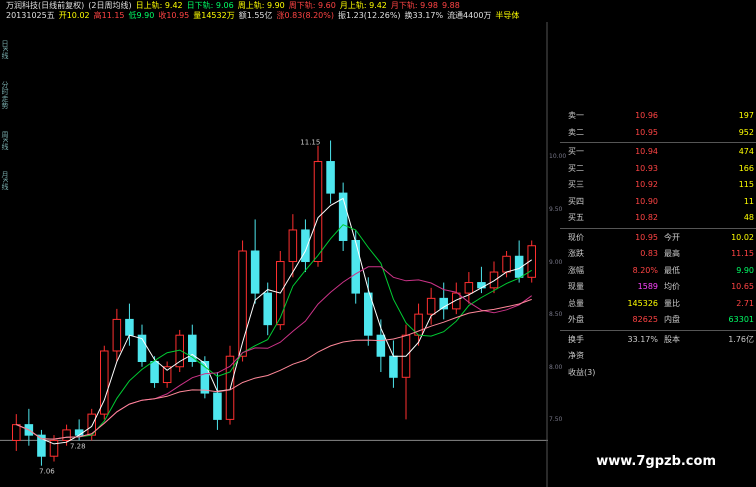 This screenshot has width=756, height=487. I want to click on quote-label: 换手, so click(576, 339).